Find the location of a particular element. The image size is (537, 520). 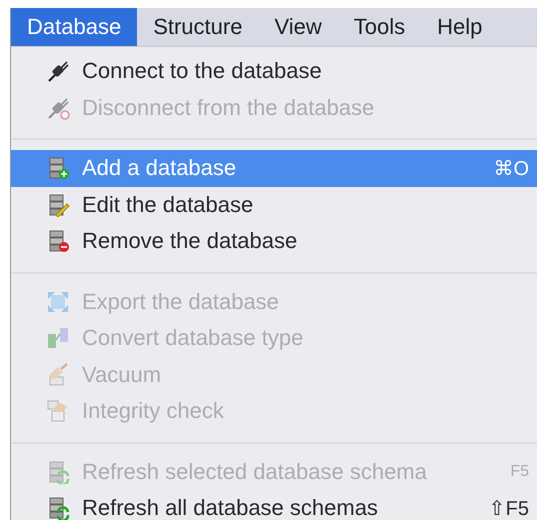

plug-icon is located at coordinates (58, 71).